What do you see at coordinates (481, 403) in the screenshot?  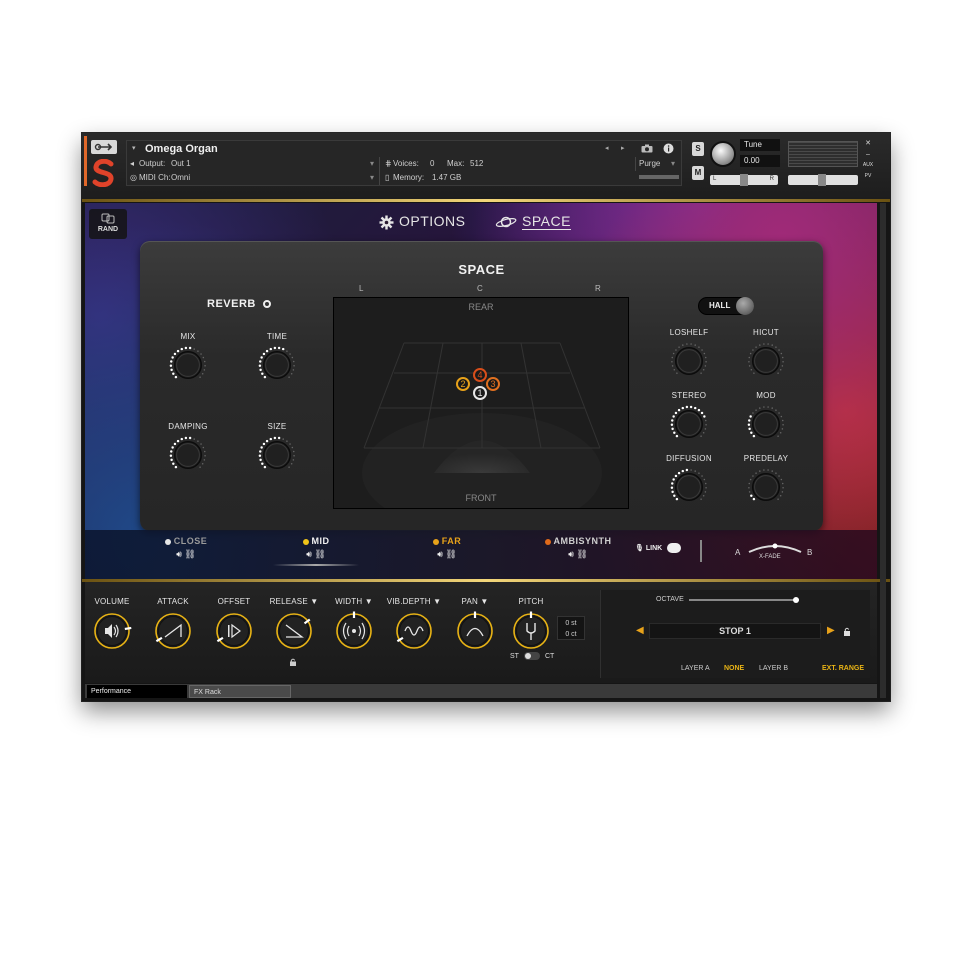 I see `mic-position-stage: REAR FRONT 2 3 4 1` at bounding box center [481, 403].